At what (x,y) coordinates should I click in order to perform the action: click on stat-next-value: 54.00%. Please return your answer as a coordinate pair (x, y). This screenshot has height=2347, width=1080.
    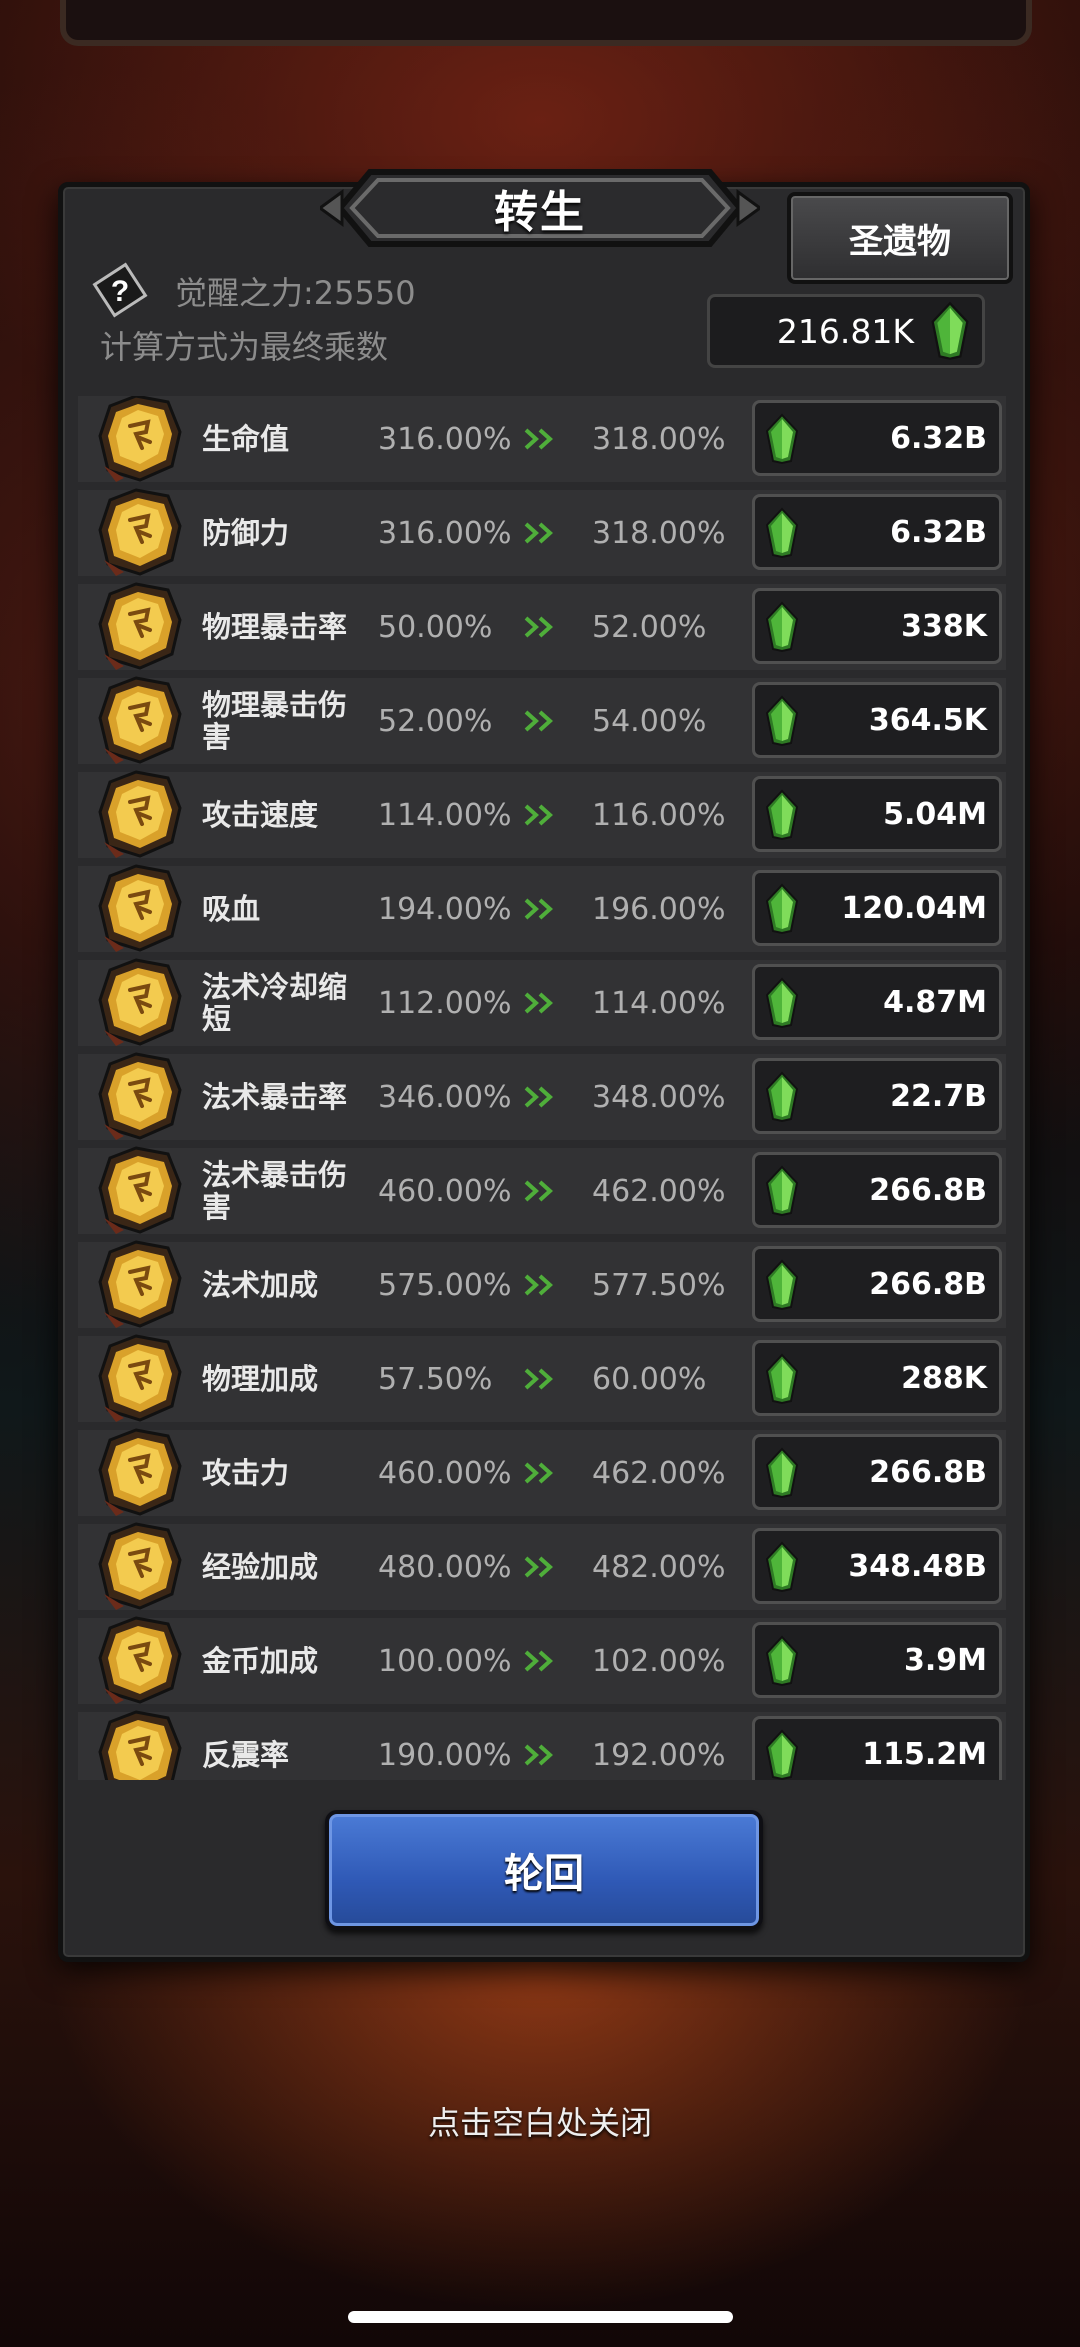
    Looking at the image, I should click on (649, 721).